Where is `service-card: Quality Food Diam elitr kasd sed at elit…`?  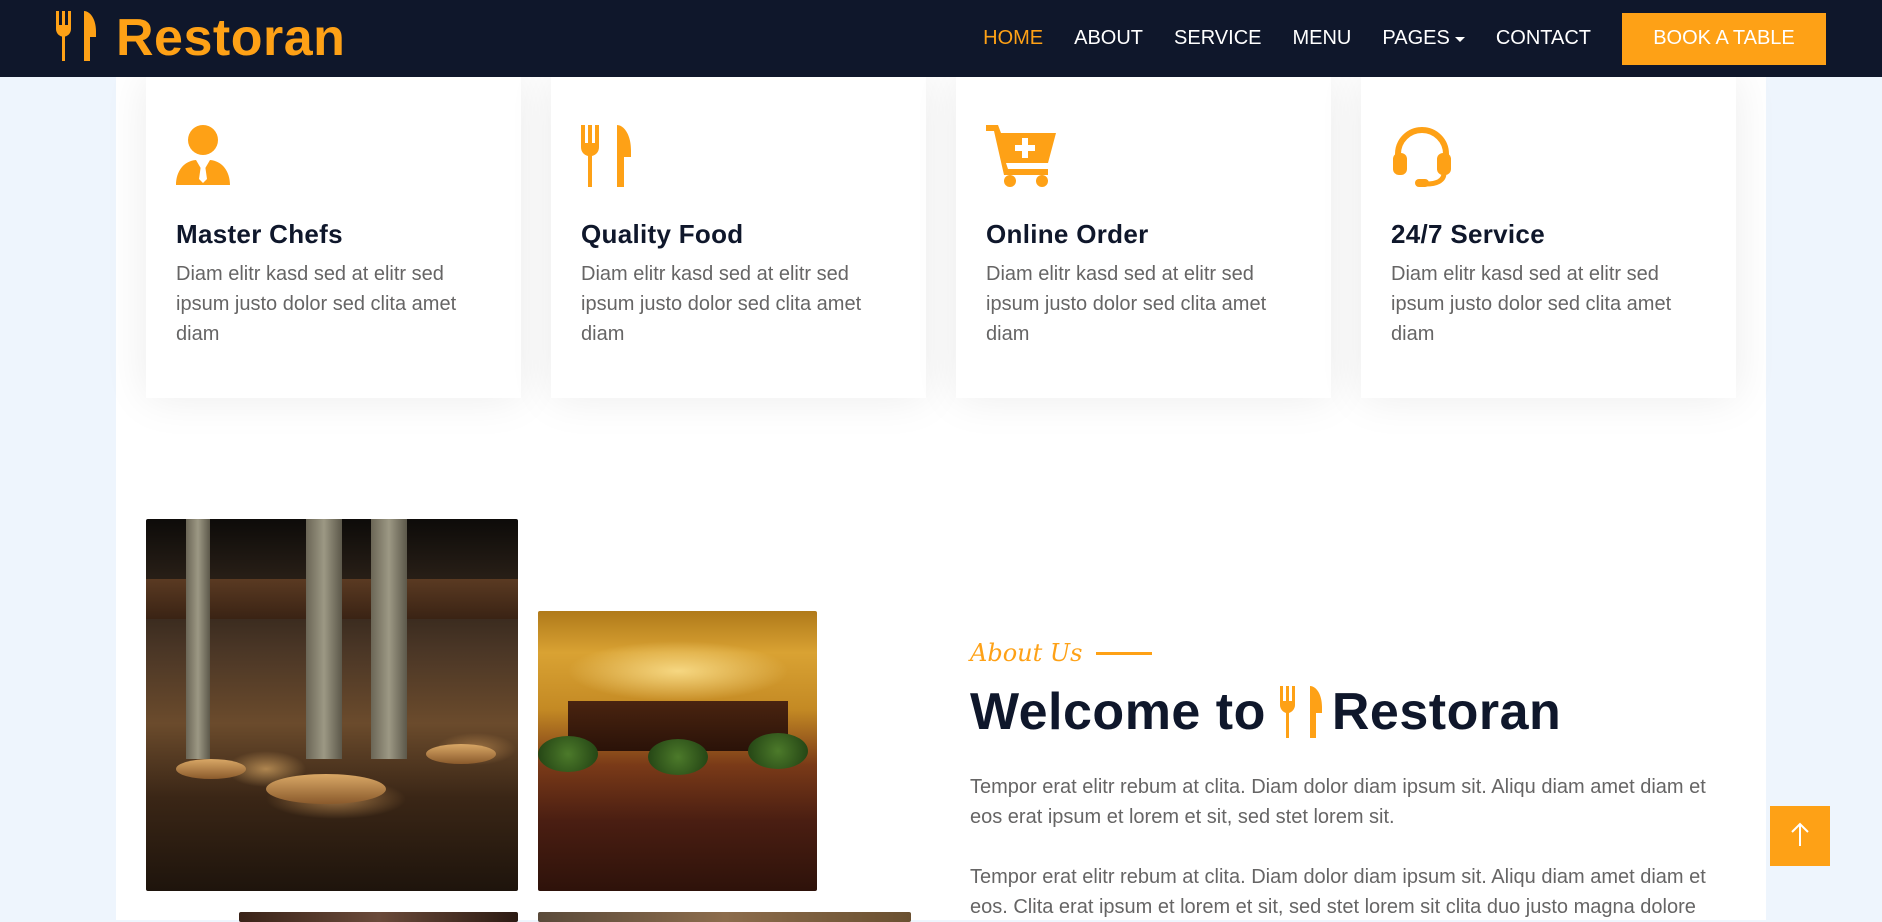 service-card: Quality Food Diam elitr kasd sed at elit… is located at coordinates (738, 237).